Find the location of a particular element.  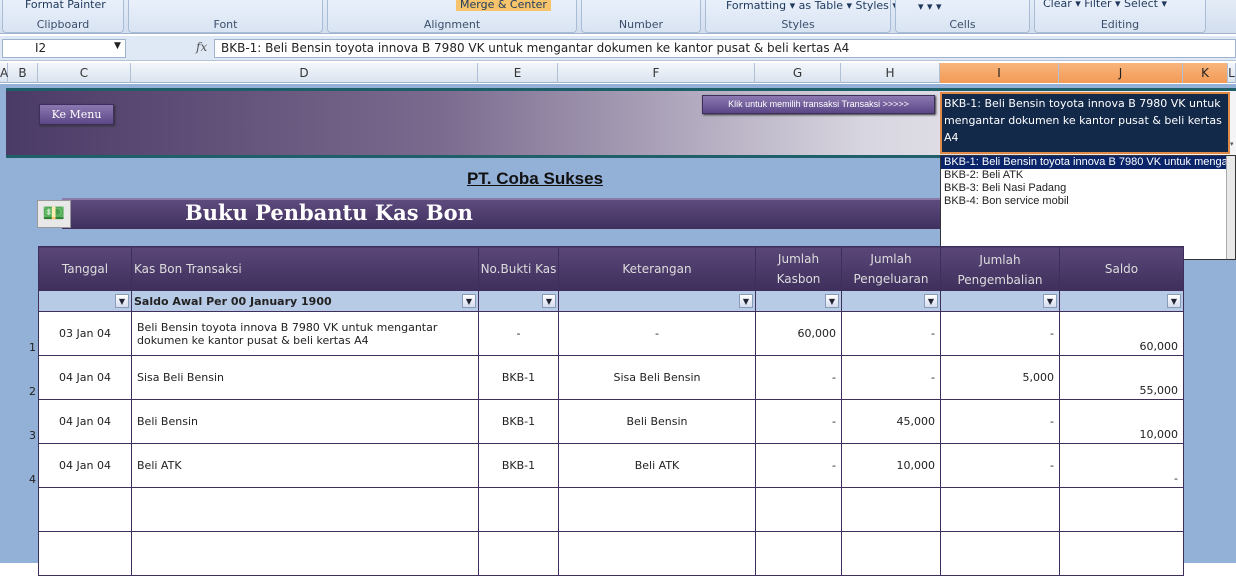

cells-buttons: ▾ ▾ ▾ is located at coordinates (930, 6).